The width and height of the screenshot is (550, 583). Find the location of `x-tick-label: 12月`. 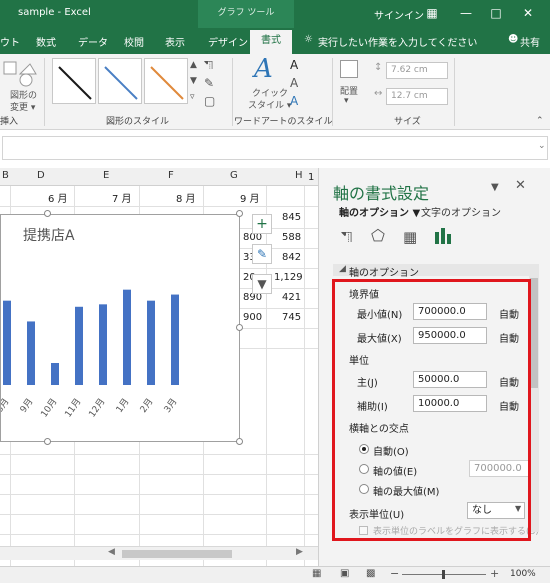

x-tick-label: 12月 is located at coordinates (97, 407).